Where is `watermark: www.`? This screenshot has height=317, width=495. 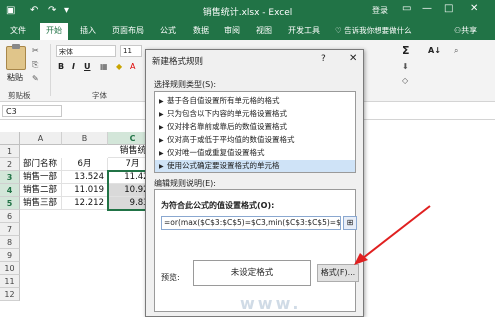
watermark: www. is located at coordinates (271, 303).